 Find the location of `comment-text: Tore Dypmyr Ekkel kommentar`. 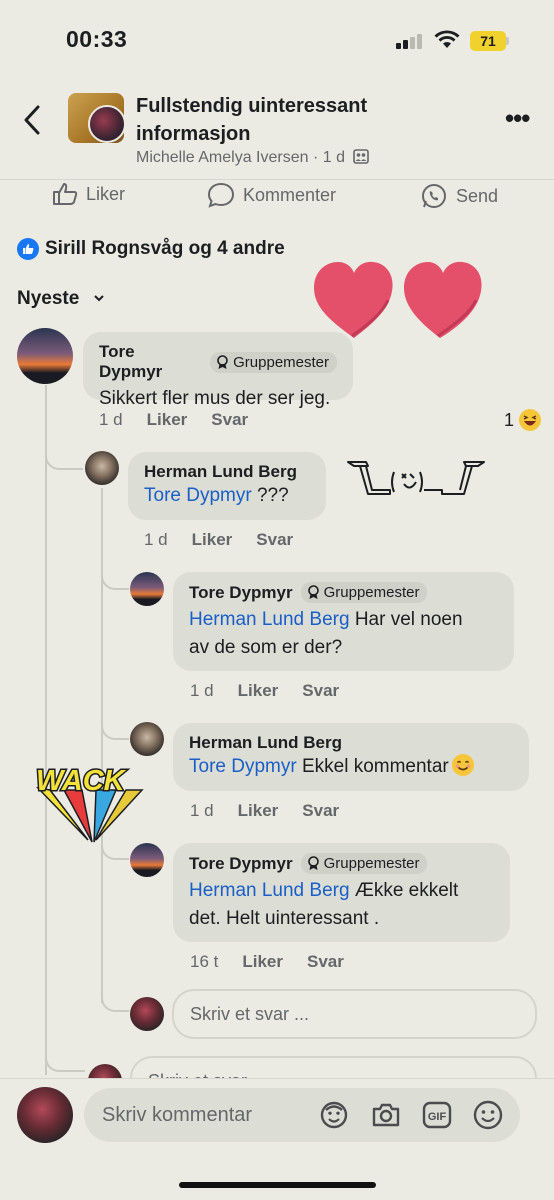

comment-text: Tore Dypmyr Ekkel kommentar is located at coordinates (351, 767).